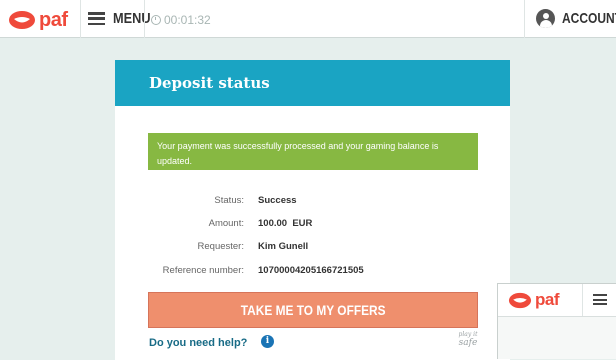 Image resolution: width=616 pixels, height=360 pixels. Describe the element at coordinates (556, 321) in the screenshot. I see `secondary-window-preview: paf` at that location.